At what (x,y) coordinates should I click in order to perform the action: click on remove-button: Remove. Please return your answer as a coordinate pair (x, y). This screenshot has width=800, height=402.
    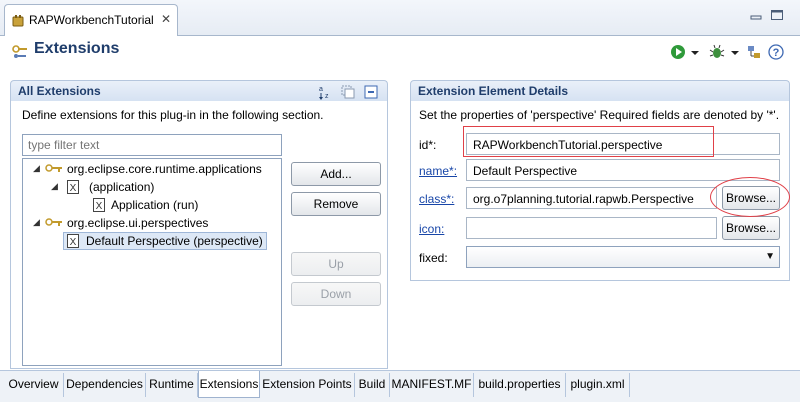
    Looking at the image, I should click on (336, 204).